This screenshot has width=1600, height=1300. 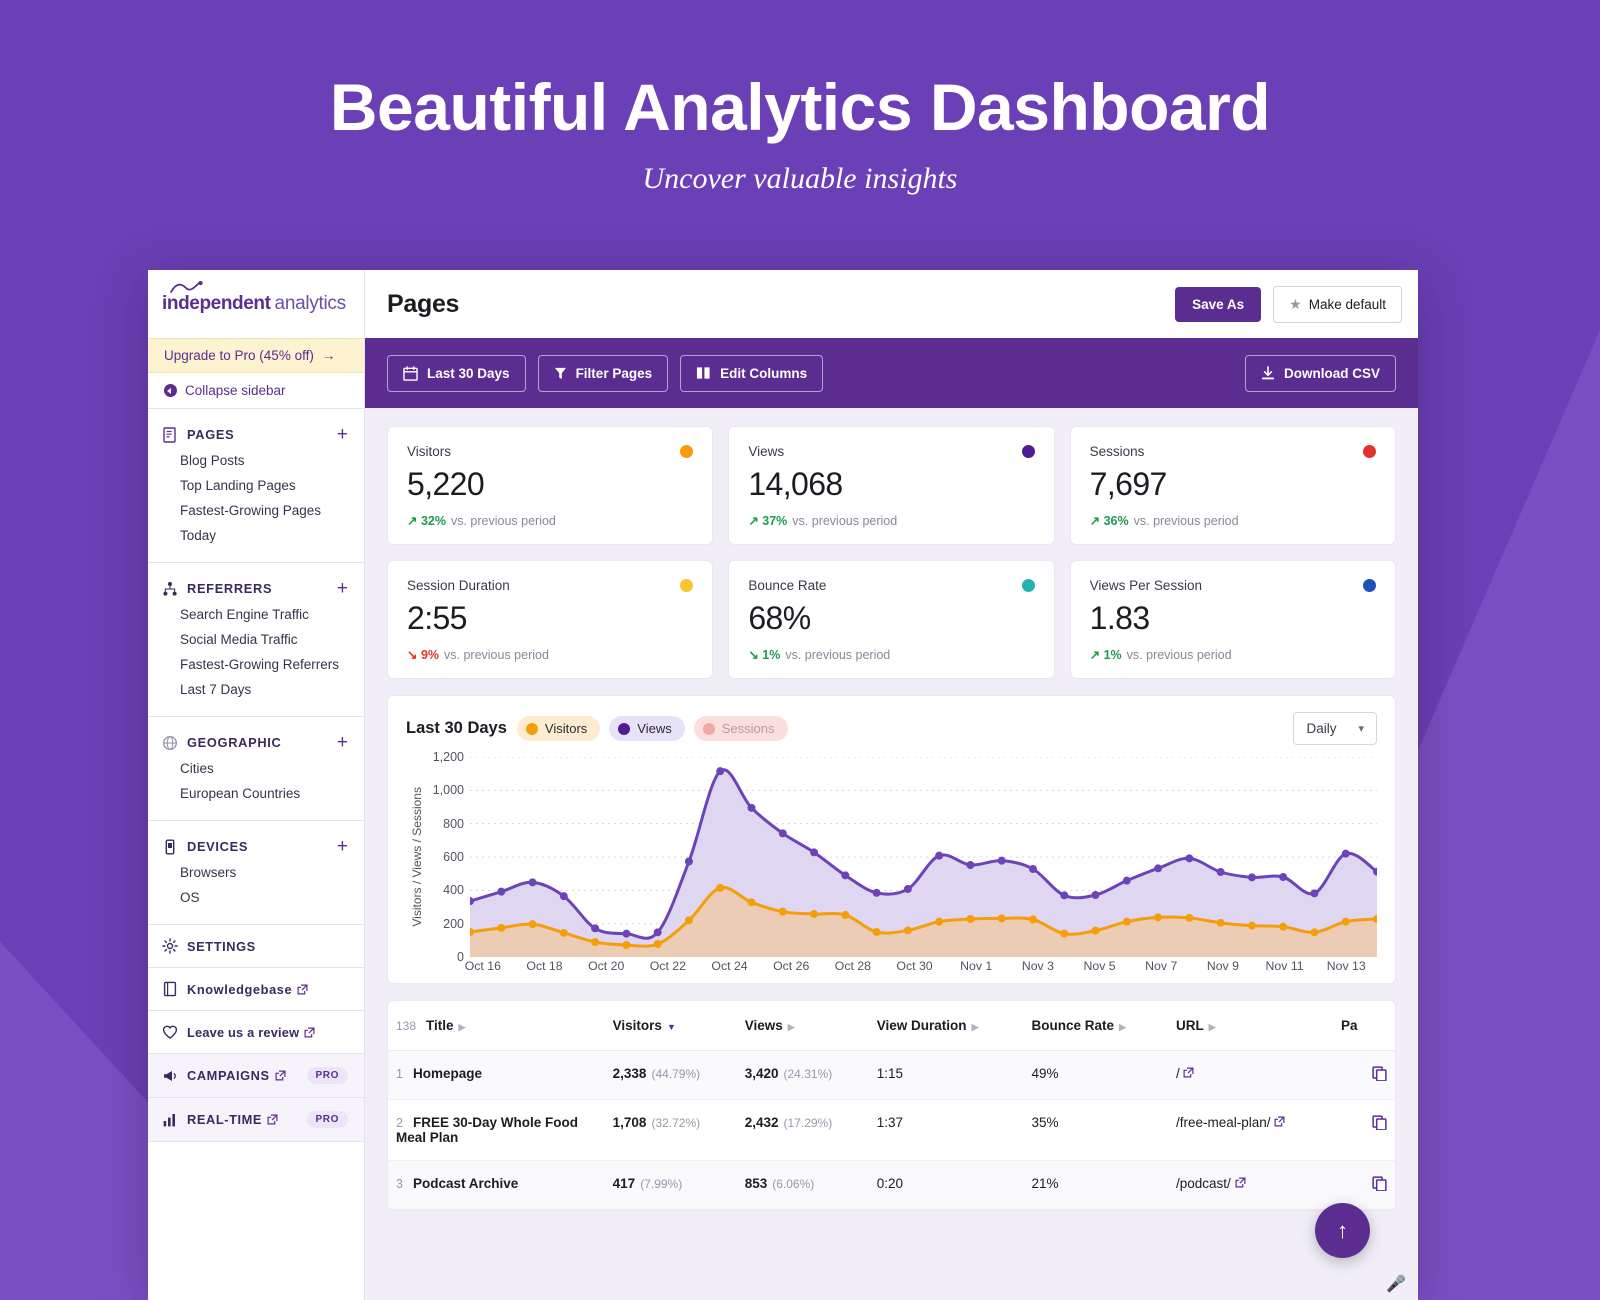 What do you see at coordinates (280, 1075) in the screenshot?
I see `external-link-icon` at bounding box center [280, 1075].